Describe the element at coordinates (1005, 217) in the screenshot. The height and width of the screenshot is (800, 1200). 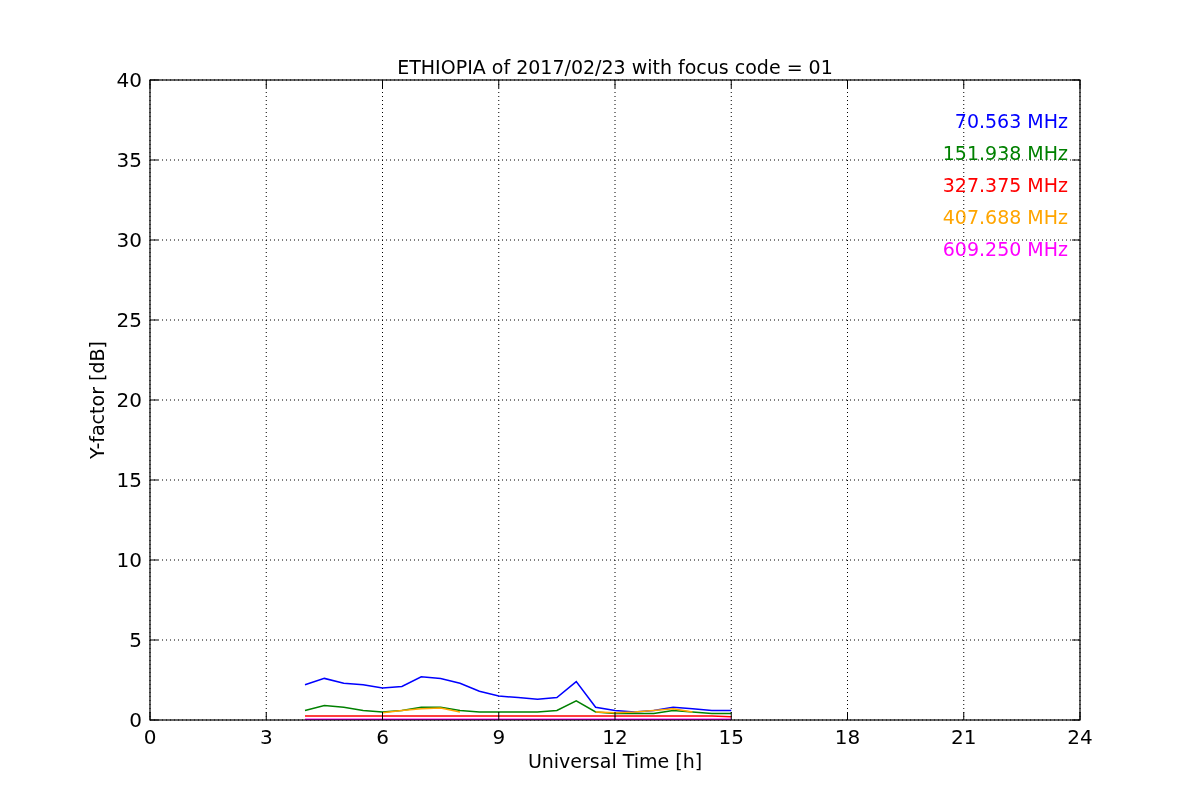
I see `legend-label: 407.688 MHz` at that location.